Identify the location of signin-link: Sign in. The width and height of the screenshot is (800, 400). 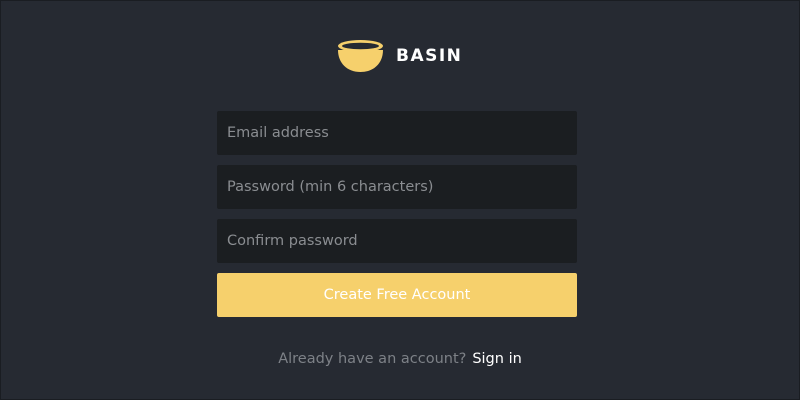
(496, 359).